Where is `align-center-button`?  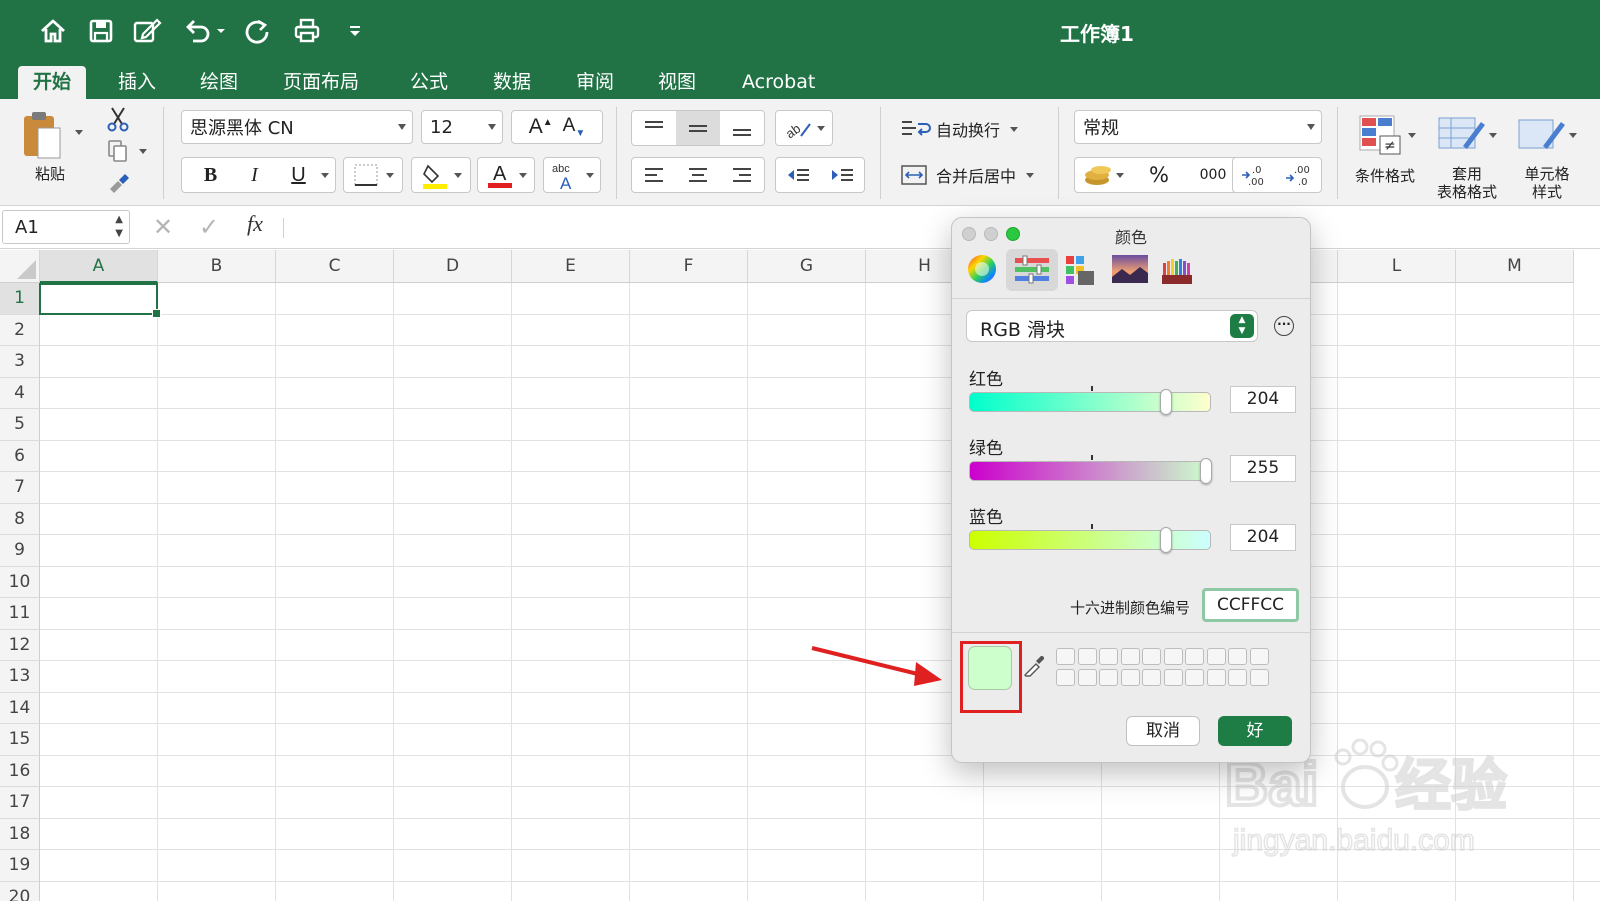
align-center-button is located at coordinates (698, 175).